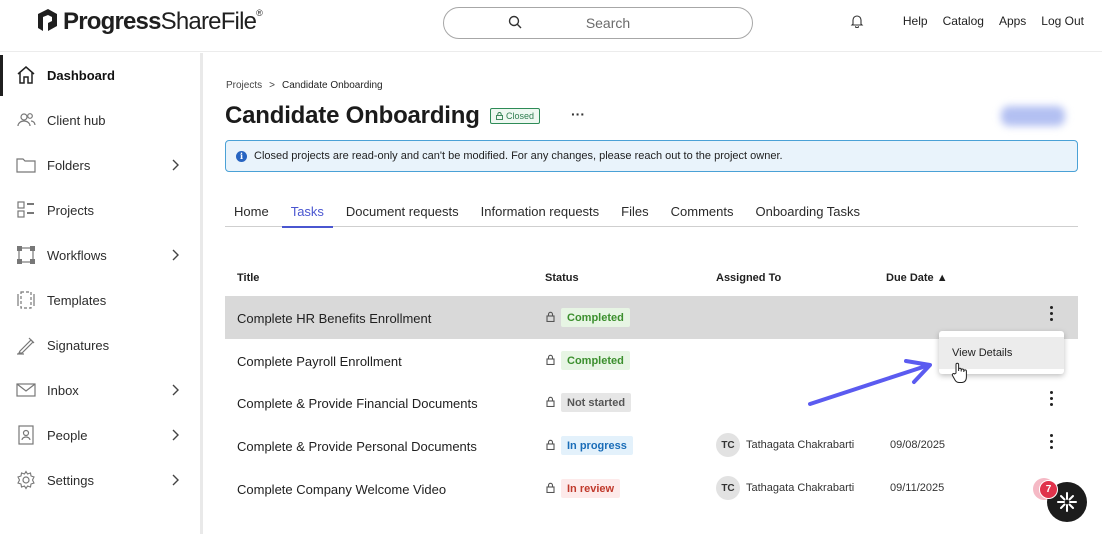 The height and width of the screenshot is (534, 1102). Describe the element at coordinates (26, 480) in the screenshot. I see `gear-icon` at that location.